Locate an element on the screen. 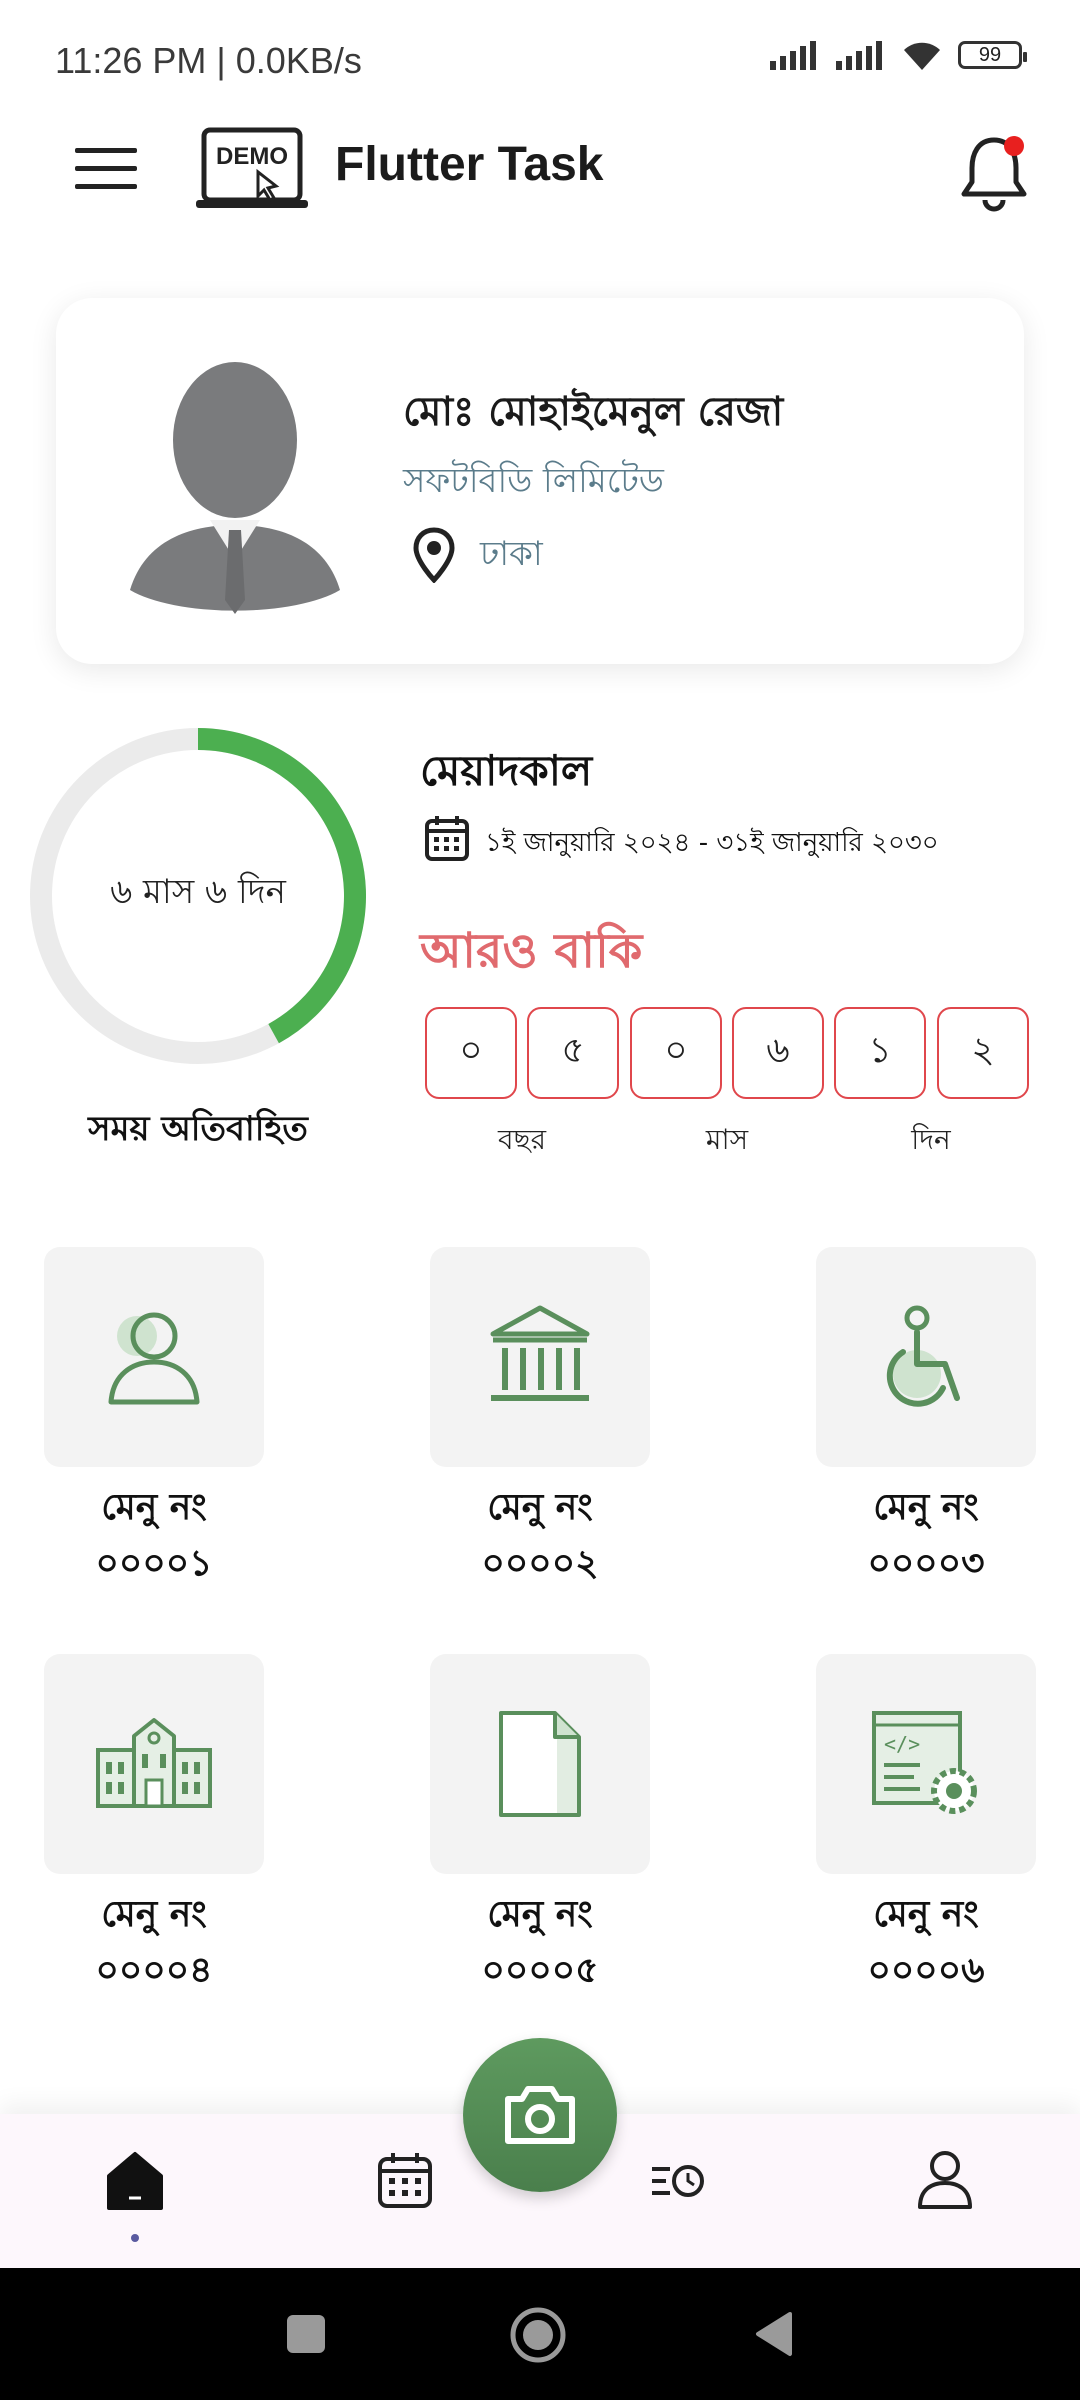 The height and width of the screenshot is (2400, 1080). menu-tile-6: </> is located at coordinates (926, 1764).